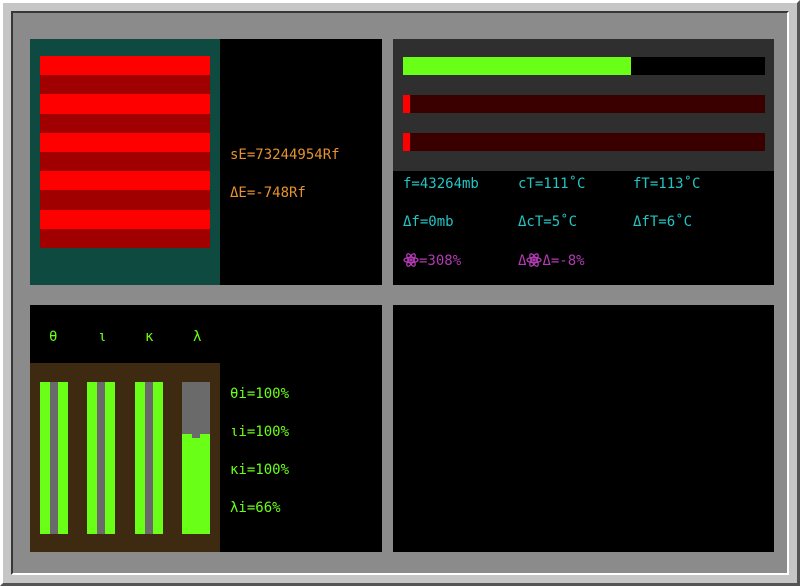 Image resolution: width=800 pixels, height=586 pixels. Describe the element at coordinates (407, 104) in the screenshot. I see `core-temp-bar-fill` at that location.